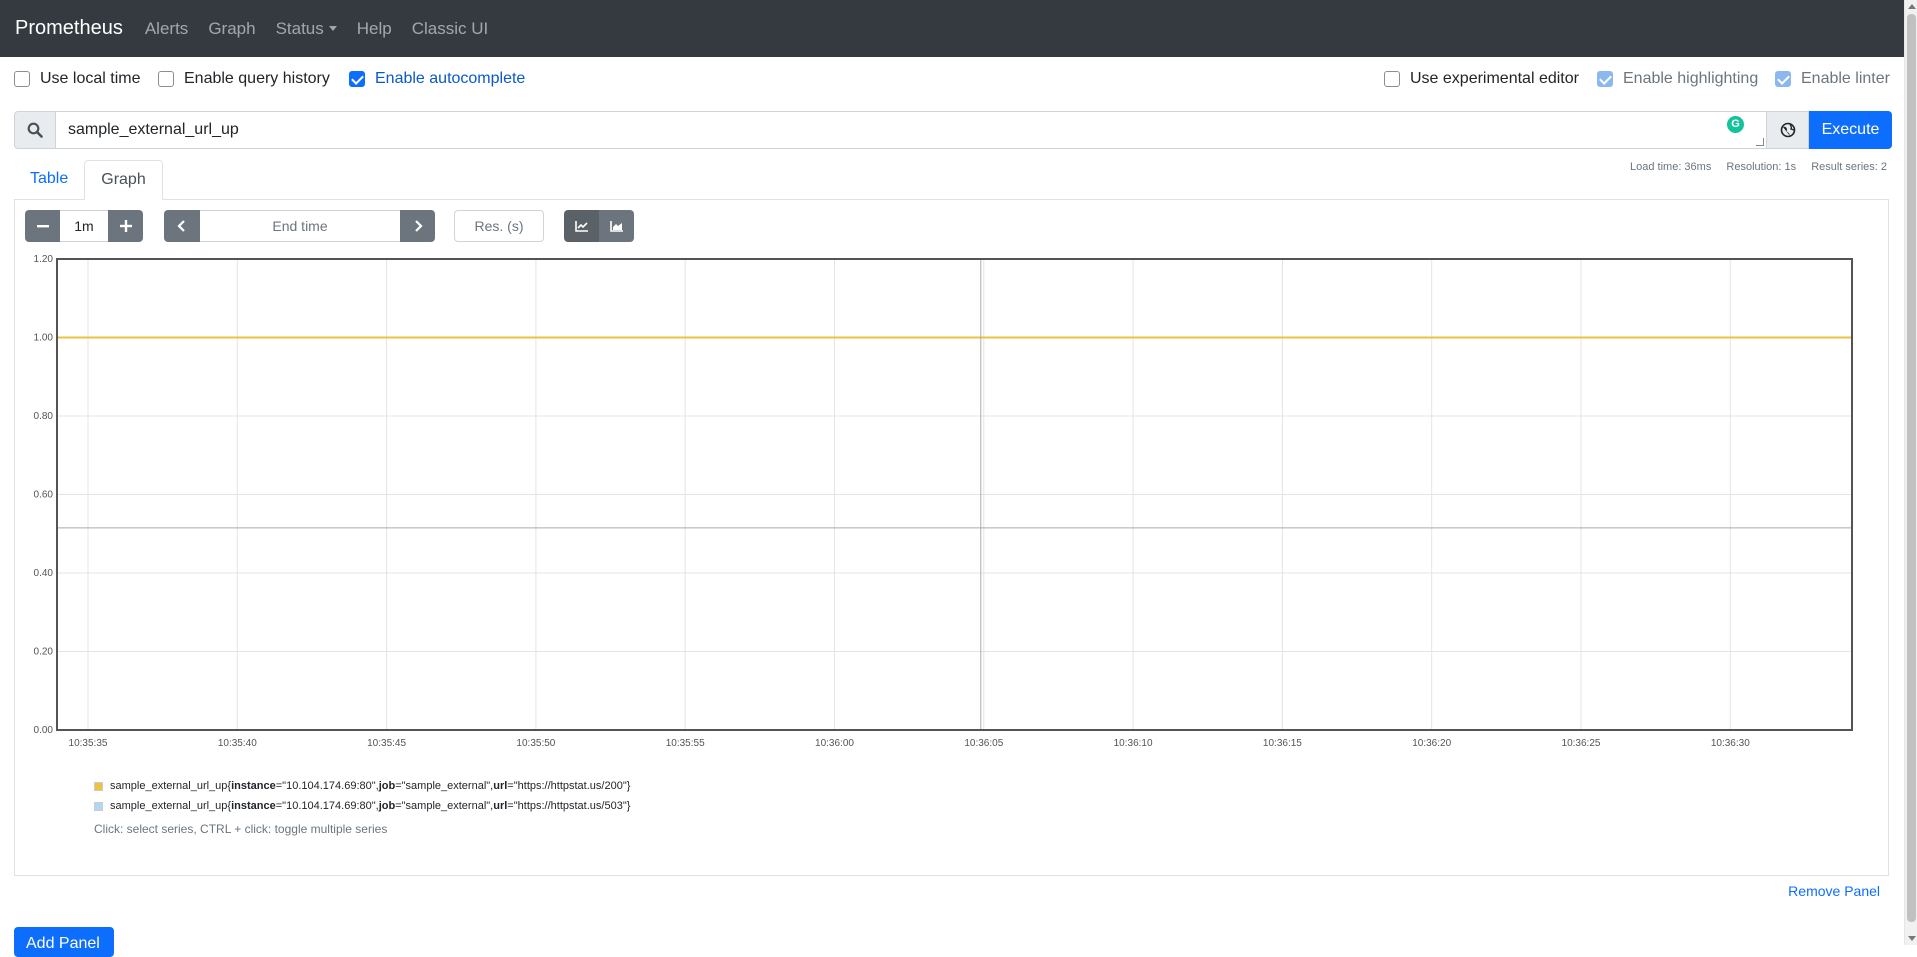  What do you see at coordinates (1431, 743) in the screenshot?
I see `x-tick-label: 10:36:20` at bounding box center [1431, 743].